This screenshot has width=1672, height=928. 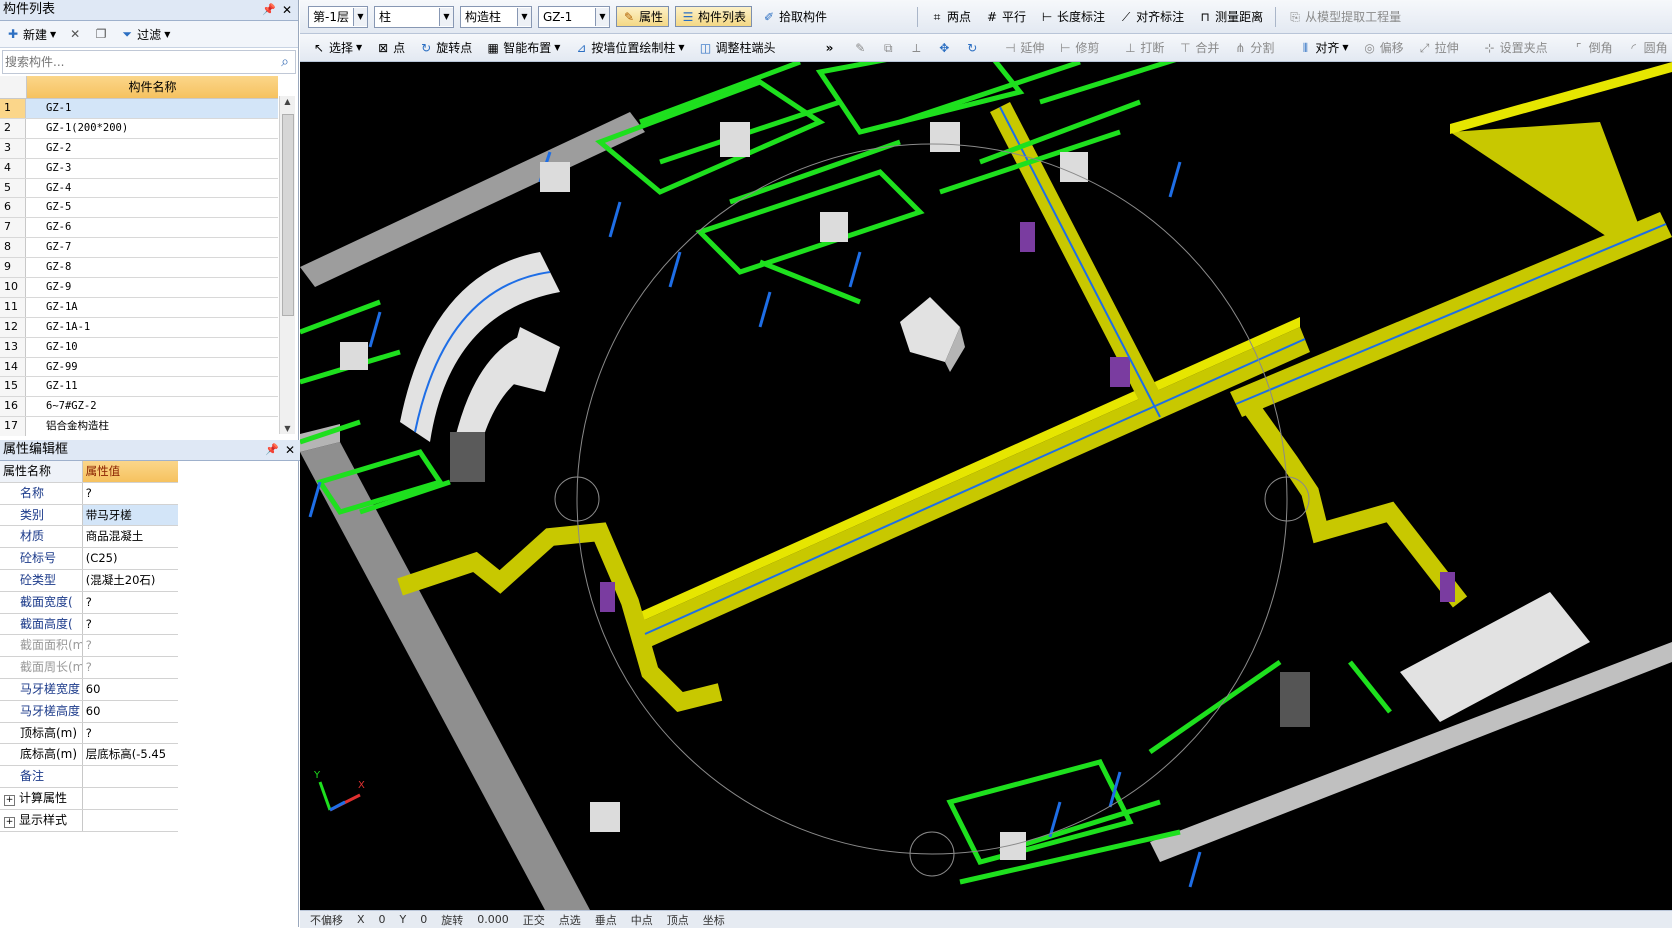 I want to click on component-name: GZ-5, so click(x=152, y=207).